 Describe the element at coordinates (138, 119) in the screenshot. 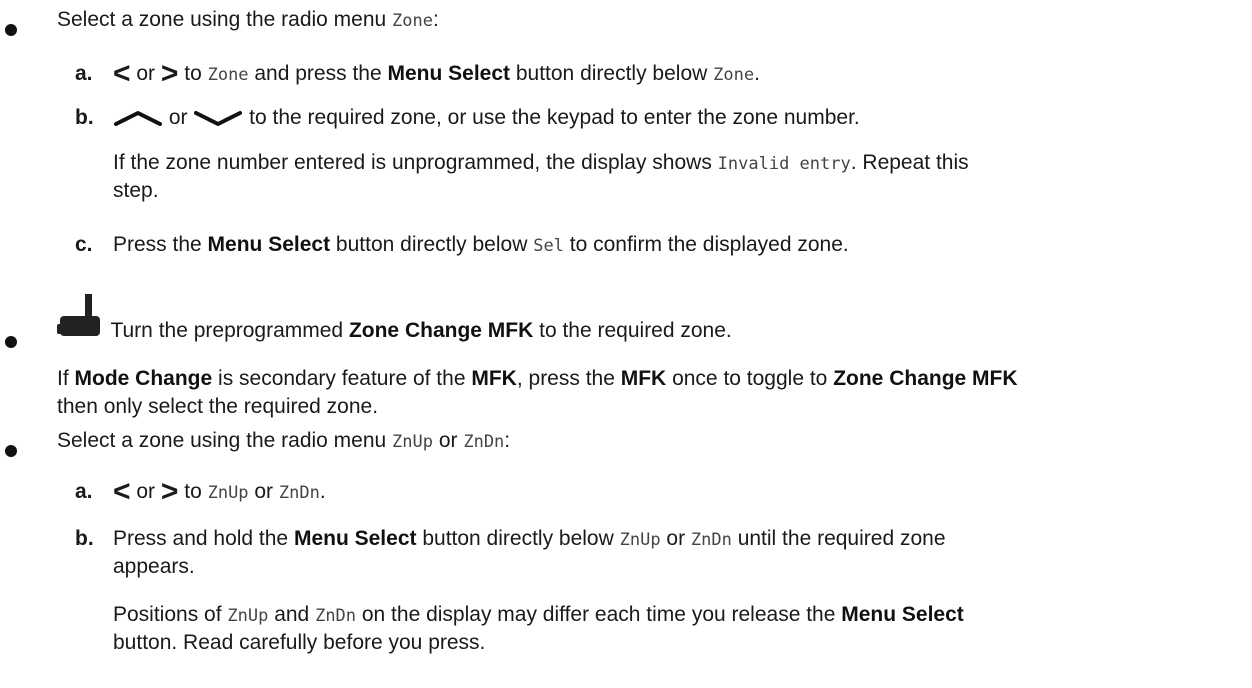

I see `chevron-up-icon` at that location.